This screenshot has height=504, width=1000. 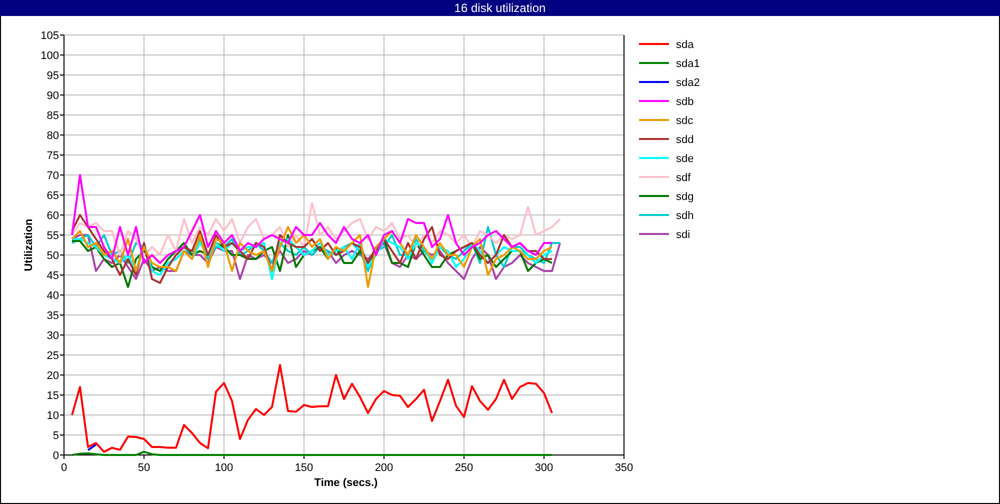 I want to click on tick-label: 60, so click(x=52, y=216).